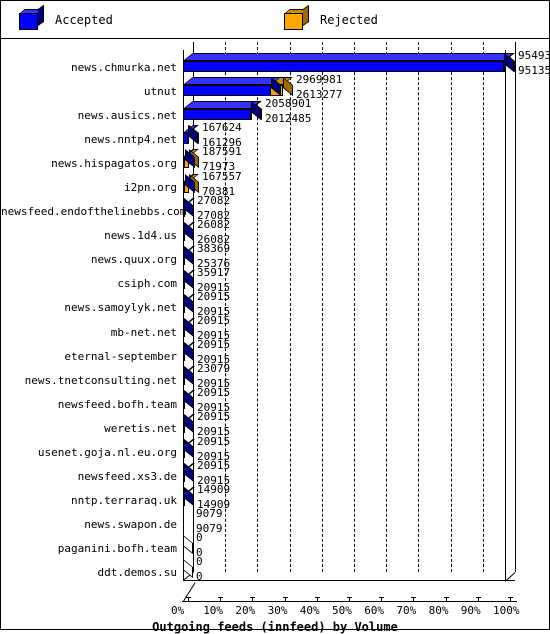 This screenshot has width=550, height=634. What do you see at coordinates (451, 307) in the screenshot?
I see `gridline-80pct` at bounding box center [451, 307].